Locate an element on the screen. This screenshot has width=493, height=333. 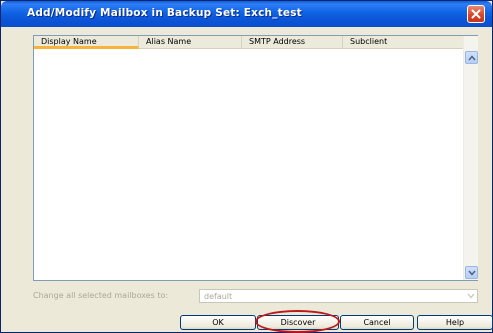
combo-dropdown-button is located at coordinates (470, 296).